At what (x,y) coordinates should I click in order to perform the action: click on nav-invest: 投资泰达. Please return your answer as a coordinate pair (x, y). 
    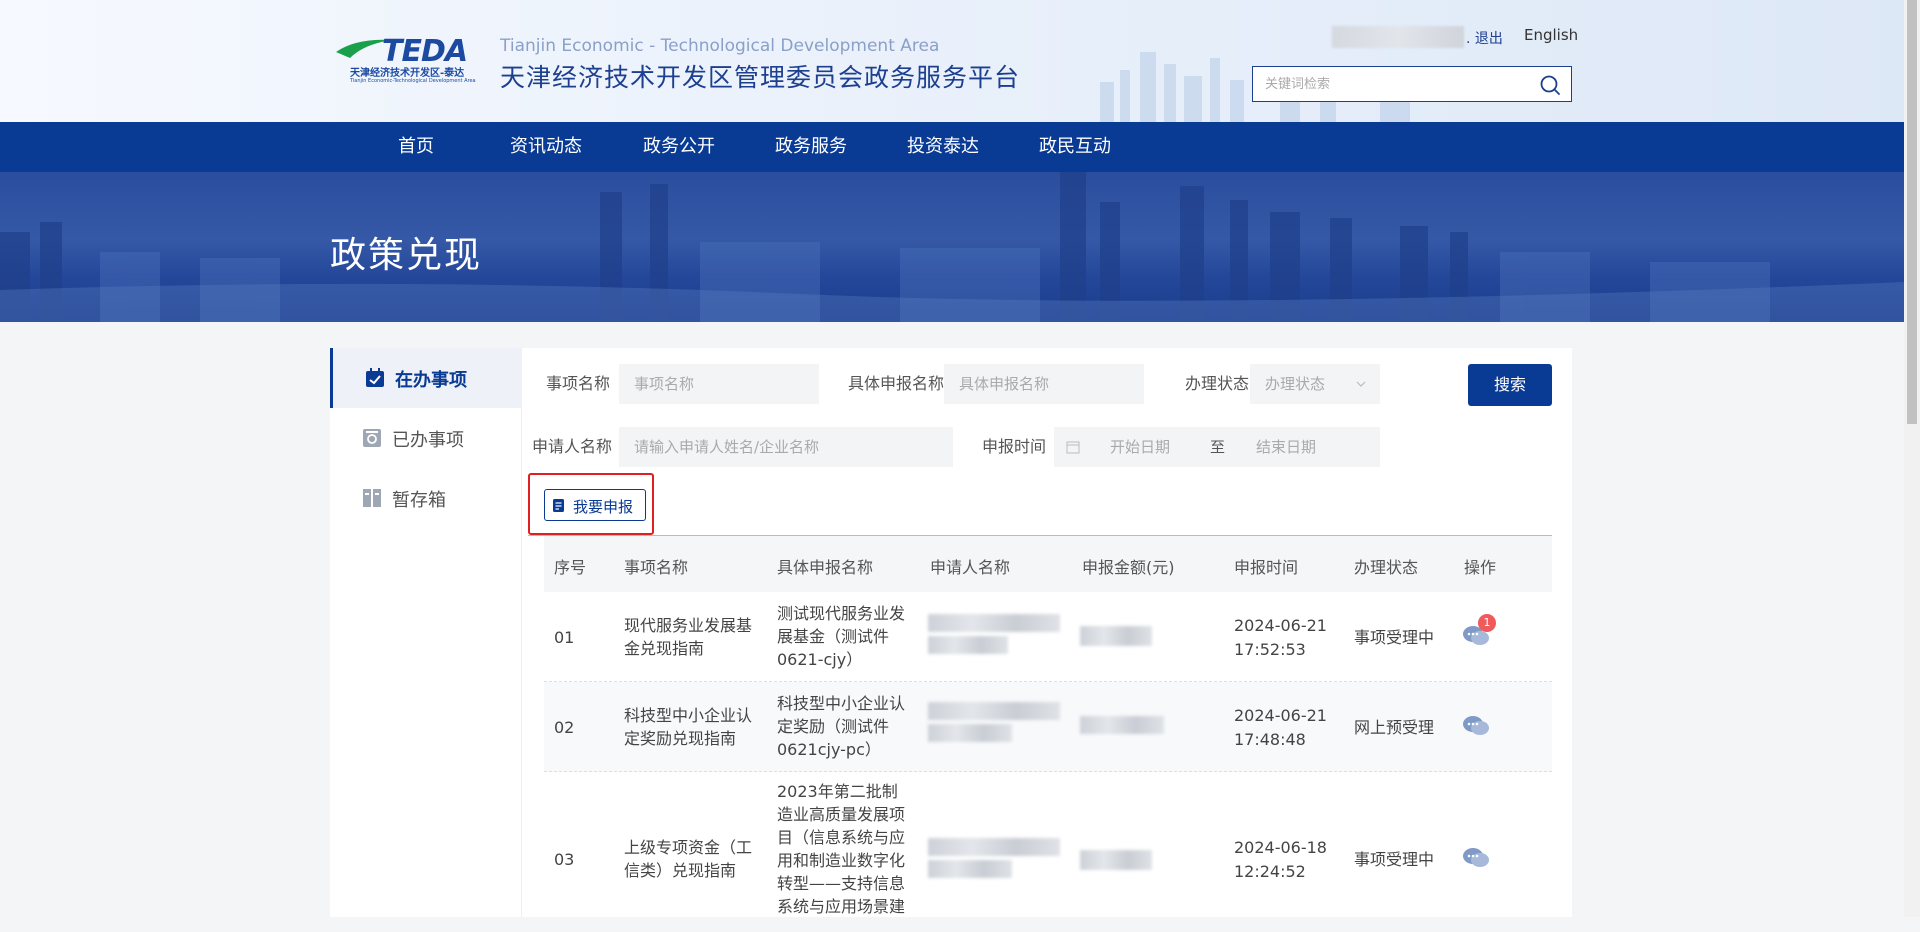
    Looking at the image, I should click on (943, 147).